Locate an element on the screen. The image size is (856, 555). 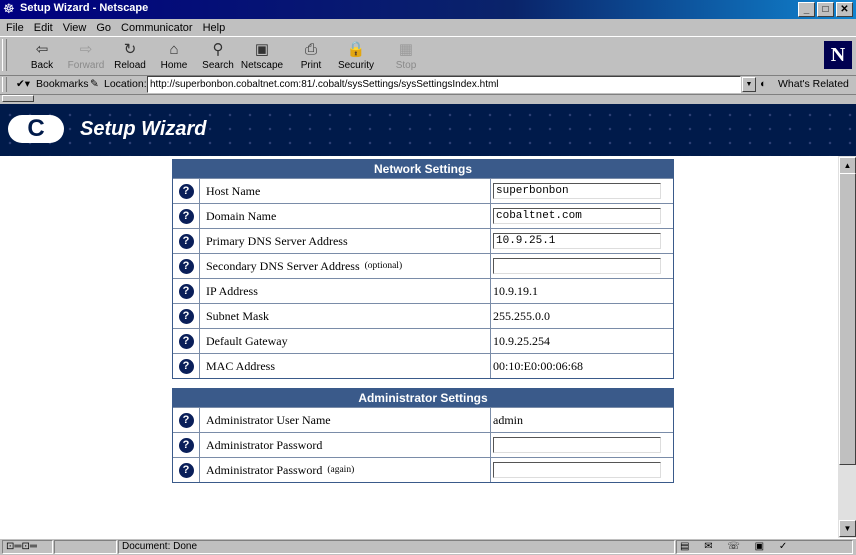
field-value-cell: 10.9.19.1 is located at coordinates (582, 291).